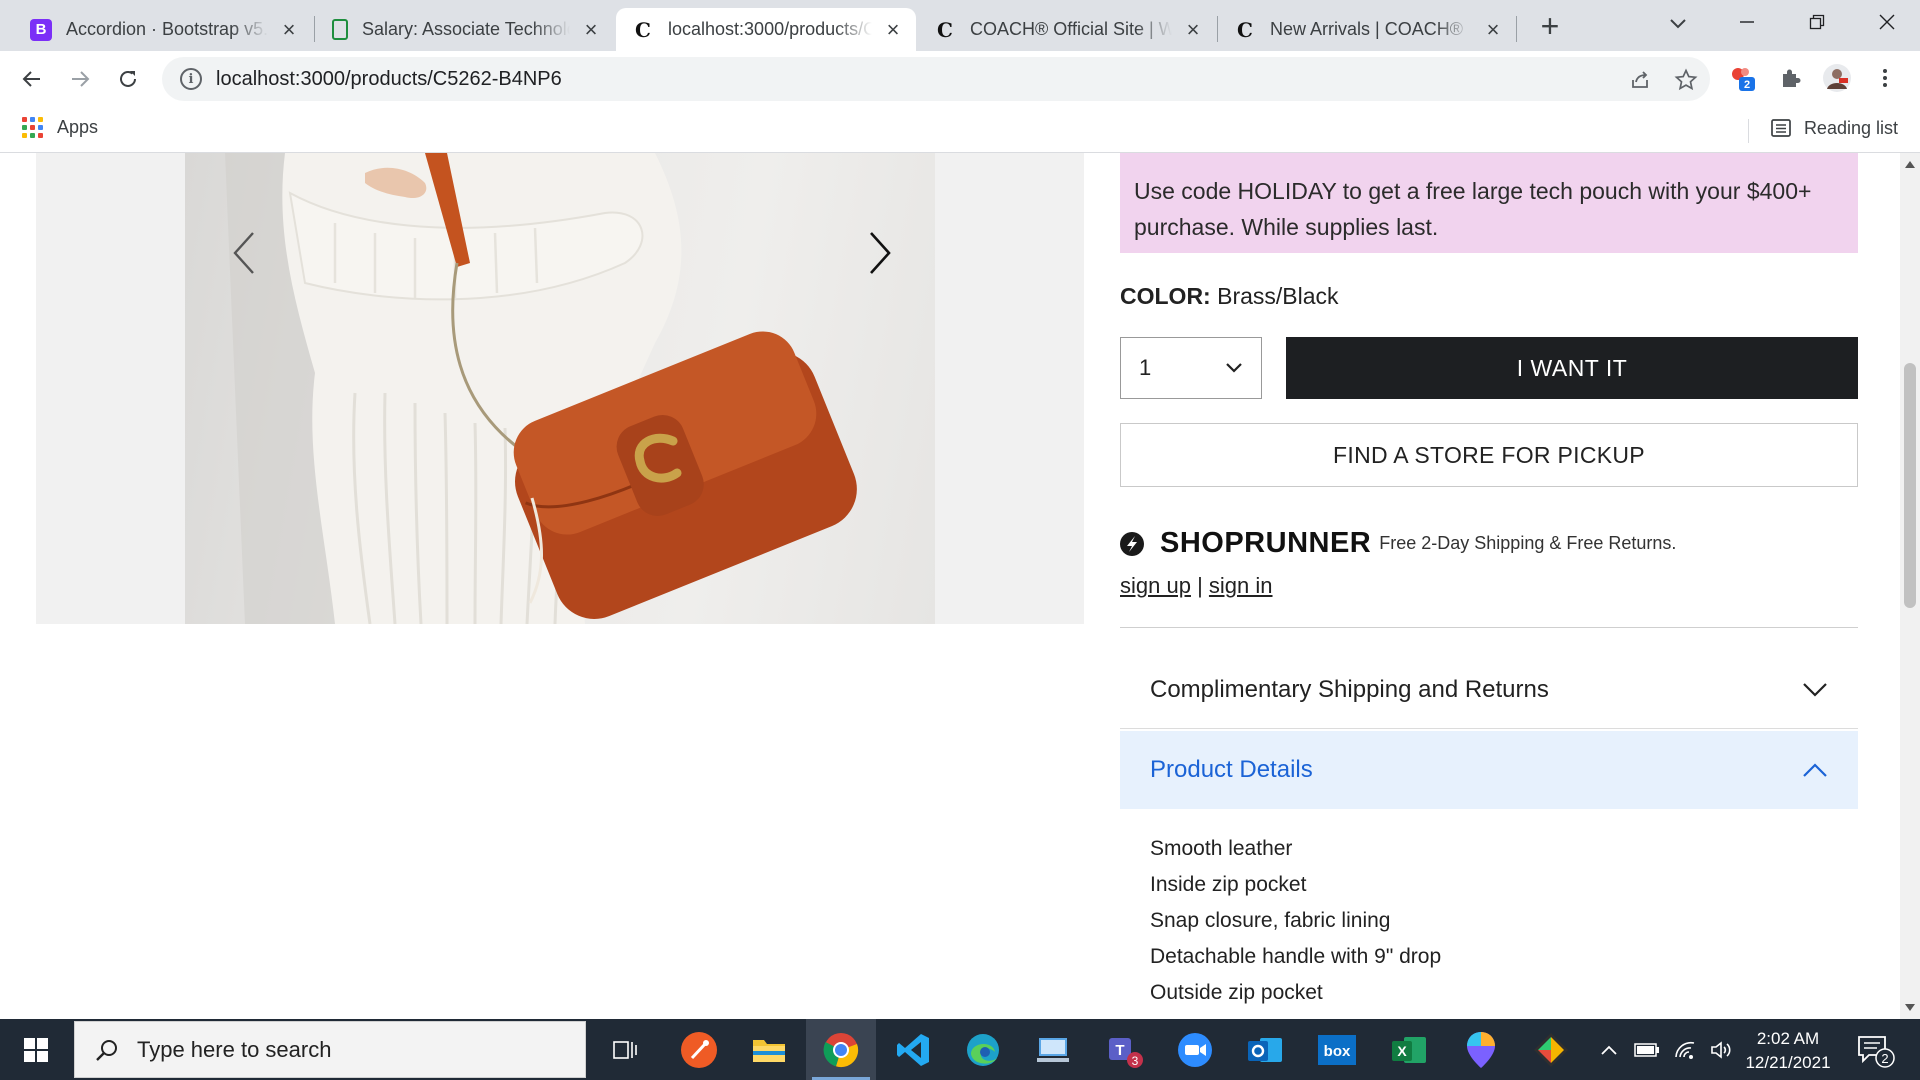 This screenshot has height=1080, width=1920. Describe the element at coordinates (1528, 543) in the screenshot. I see `shoprunner-tagline: Free 2-Day Shipping & Free Returns.` at that location.